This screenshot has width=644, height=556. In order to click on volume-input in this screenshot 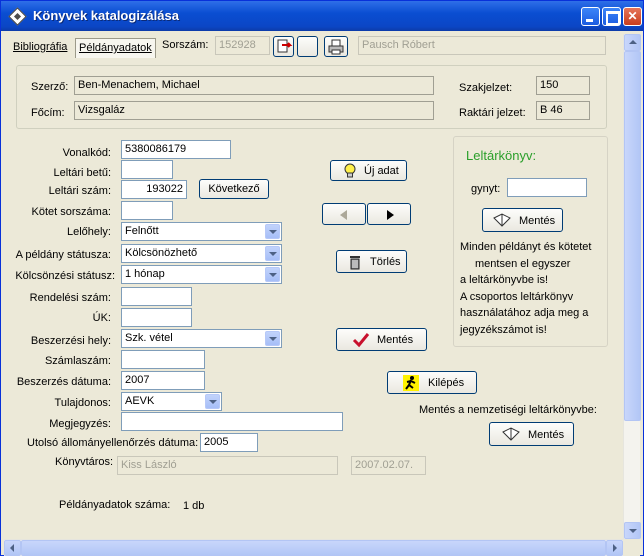, I will do `click(147, 210)`.